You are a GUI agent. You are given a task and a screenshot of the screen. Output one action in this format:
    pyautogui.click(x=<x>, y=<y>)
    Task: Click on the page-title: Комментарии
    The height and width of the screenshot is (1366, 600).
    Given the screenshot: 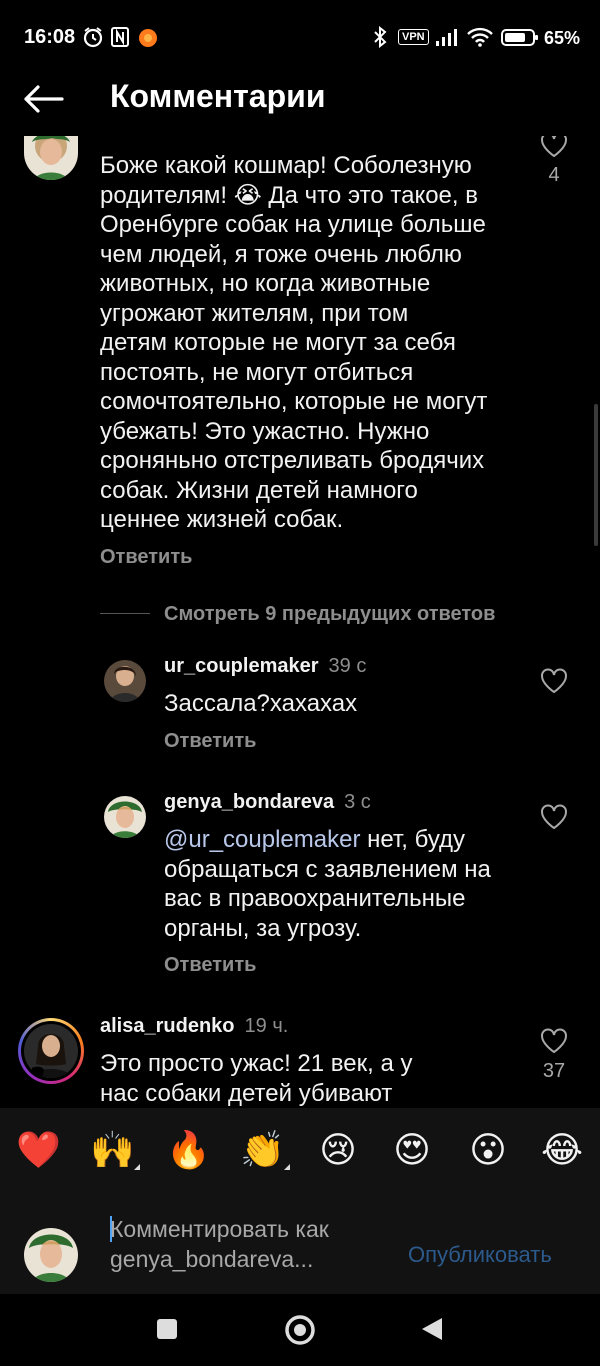 What is the action you would take?
    pyautogui.click(x=218, y=96)
    